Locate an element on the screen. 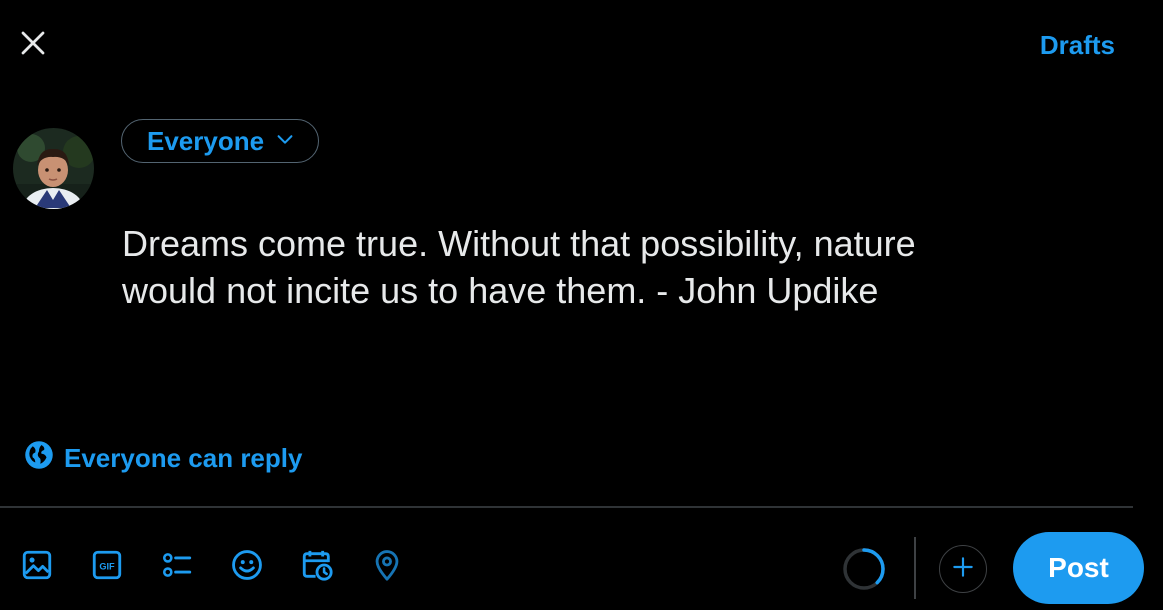 Image resolution: width=1163 pixels, height=610 pixels. divider is located at coordinates (566, 507).